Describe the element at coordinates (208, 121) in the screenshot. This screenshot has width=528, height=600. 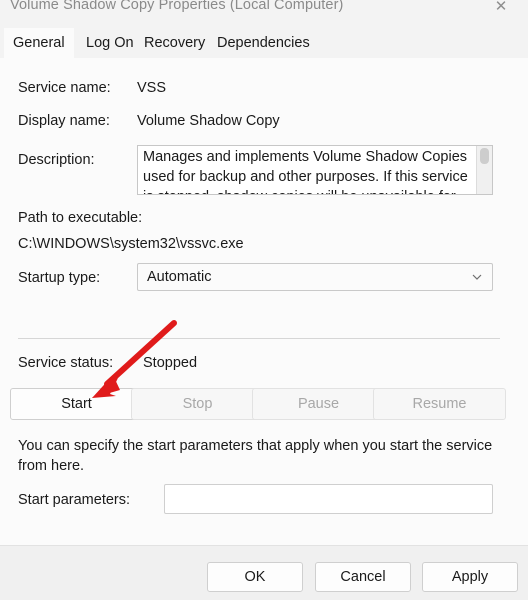
I see `display-name-value: Volume Shadow Copy` at that location.